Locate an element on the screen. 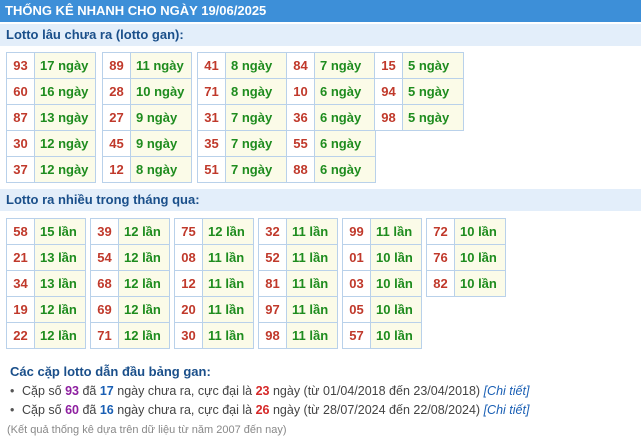 This screenshot has height=447, width=641. table-row: 39 12 lần is located at coordinates (130, 231).